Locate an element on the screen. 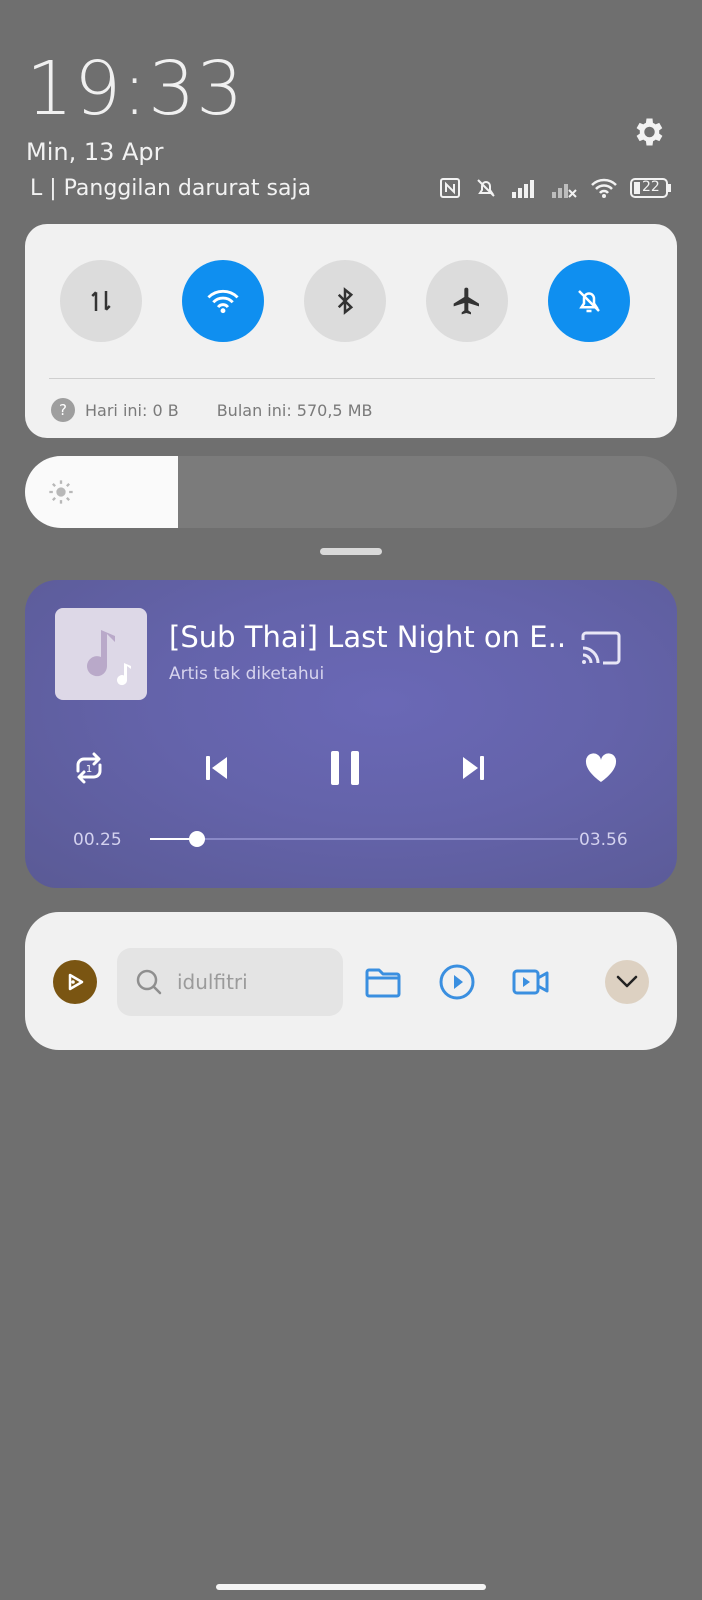 The height and width of the screenshot is (1600, 702). repeat-icon: 1 is located at coordinates (89, 768).